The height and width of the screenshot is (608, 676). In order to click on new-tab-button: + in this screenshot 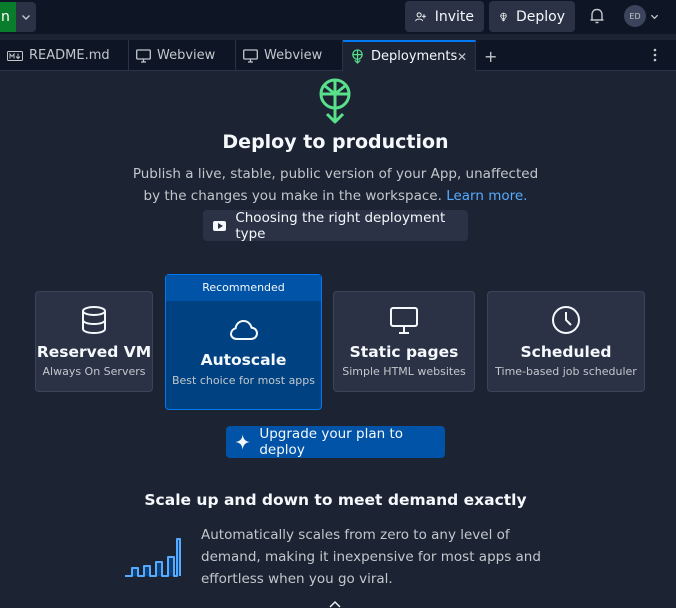, I will do `click(490, 56)`.